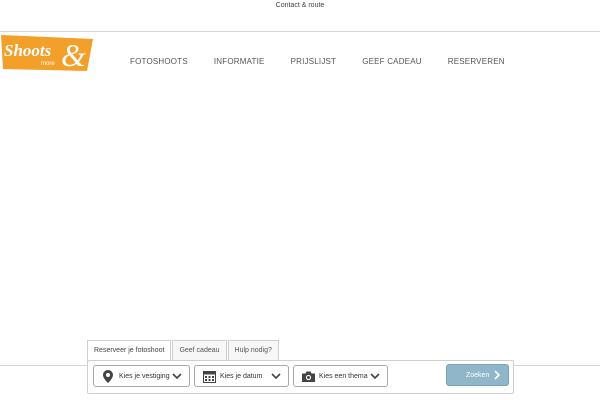 The width and height of the screenshot is (600, 400). I want to click on shoots-and-more-logo: Shoots more &, so click(47, 53).